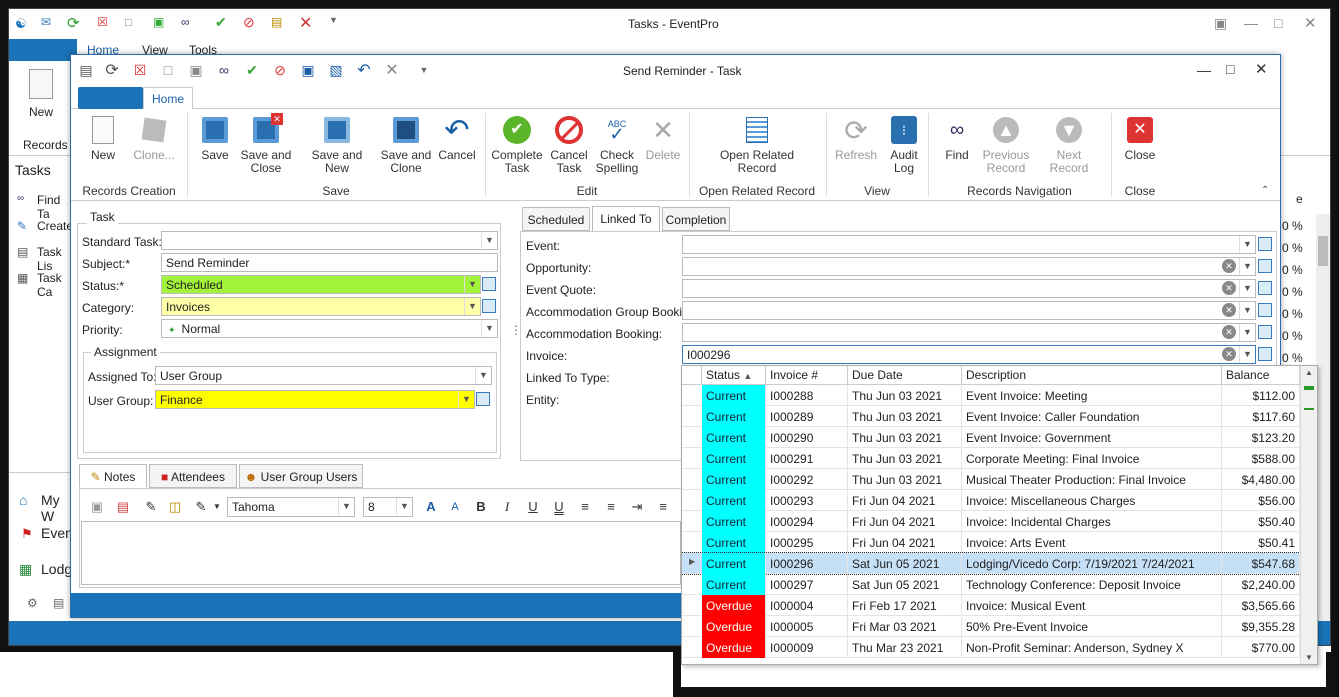  Describe the element at coordinates (517, 145) in the screenshot. I see `complete-task-button: ✔ Complete Task` at that location.